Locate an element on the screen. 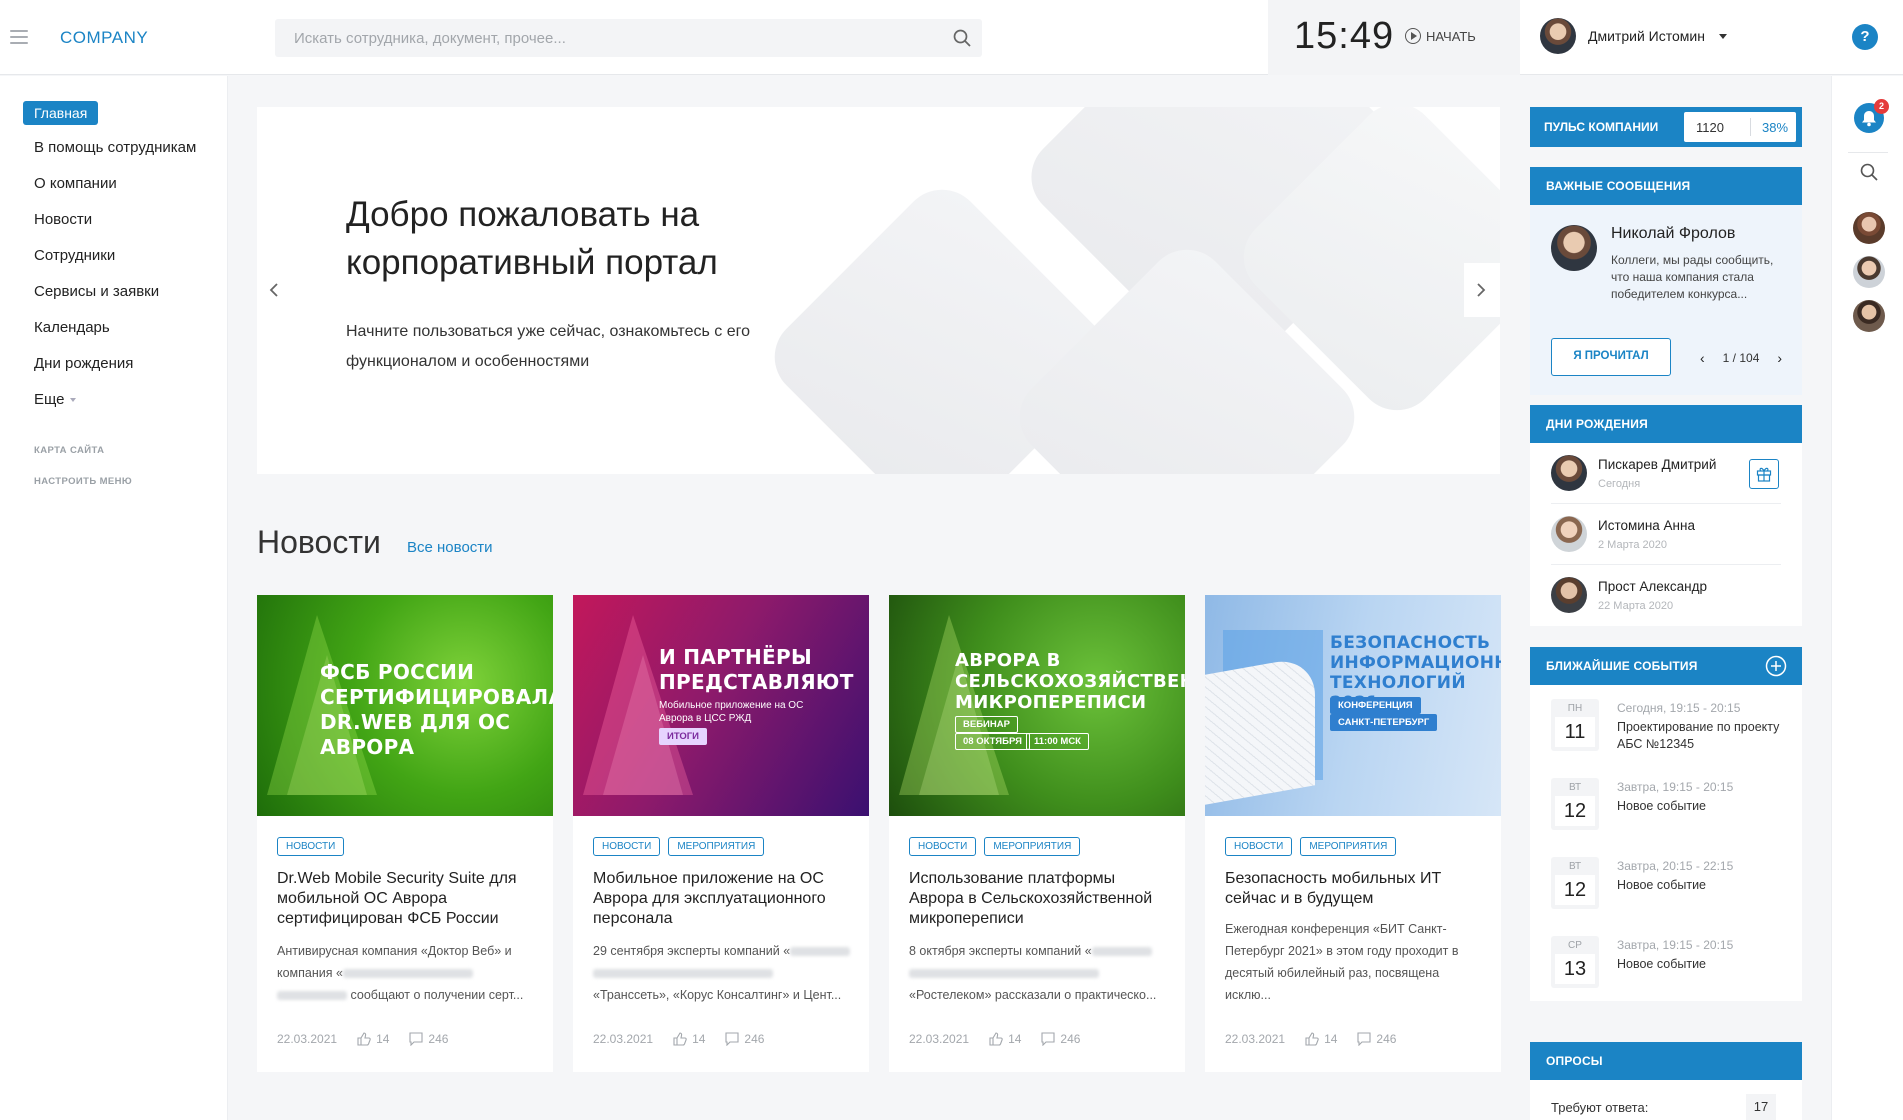  pulse-count: 1120 is located at coordinates (1710, 127).